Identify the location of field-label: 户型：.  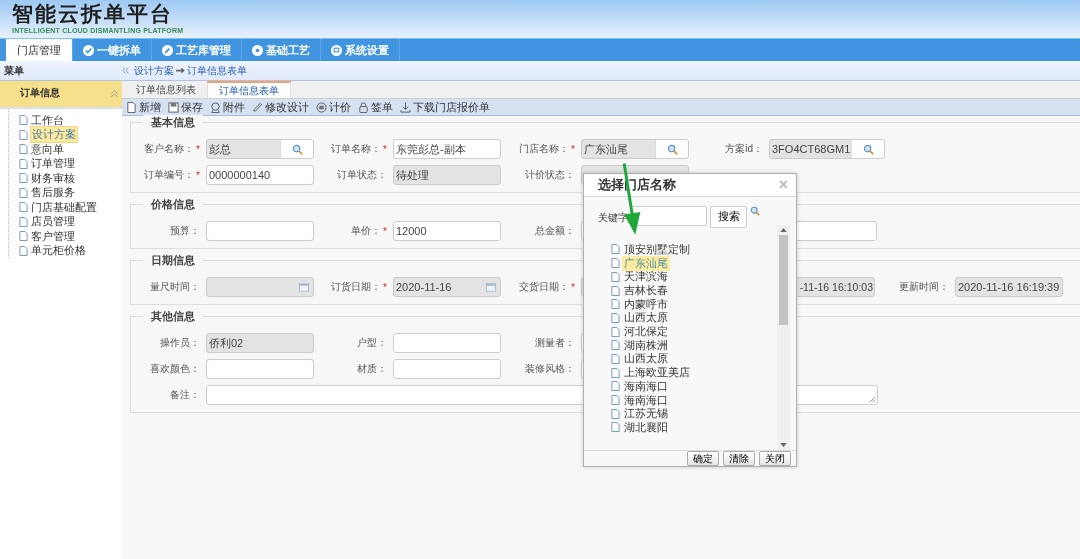
(372, 343).